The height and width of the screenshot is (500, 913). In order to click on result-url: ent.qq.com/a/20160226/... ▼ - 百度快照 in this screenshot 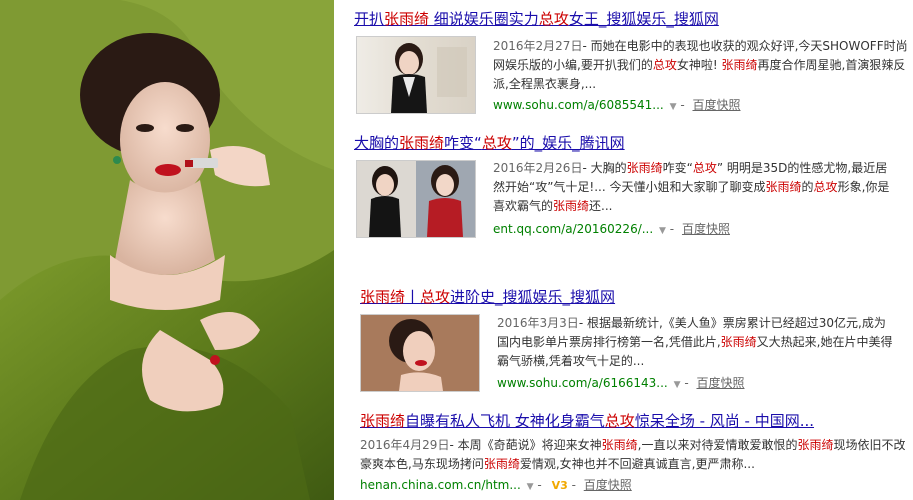, I will do `click(611, 229)`.